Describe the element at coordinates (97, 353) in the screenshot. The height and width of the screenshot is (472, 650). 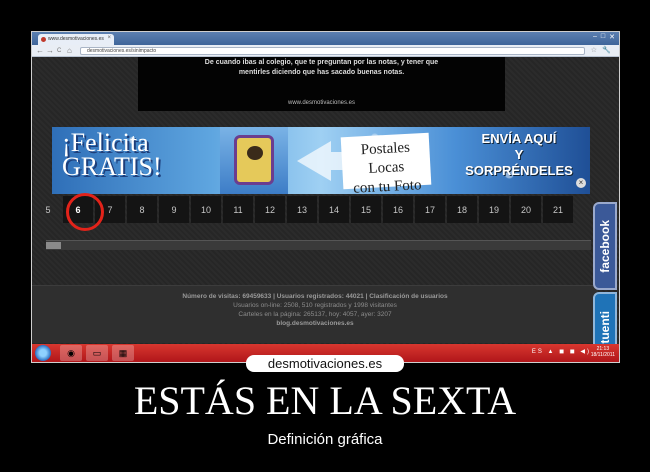
I see `explorer-taskbar-icon: ▭` at that location.